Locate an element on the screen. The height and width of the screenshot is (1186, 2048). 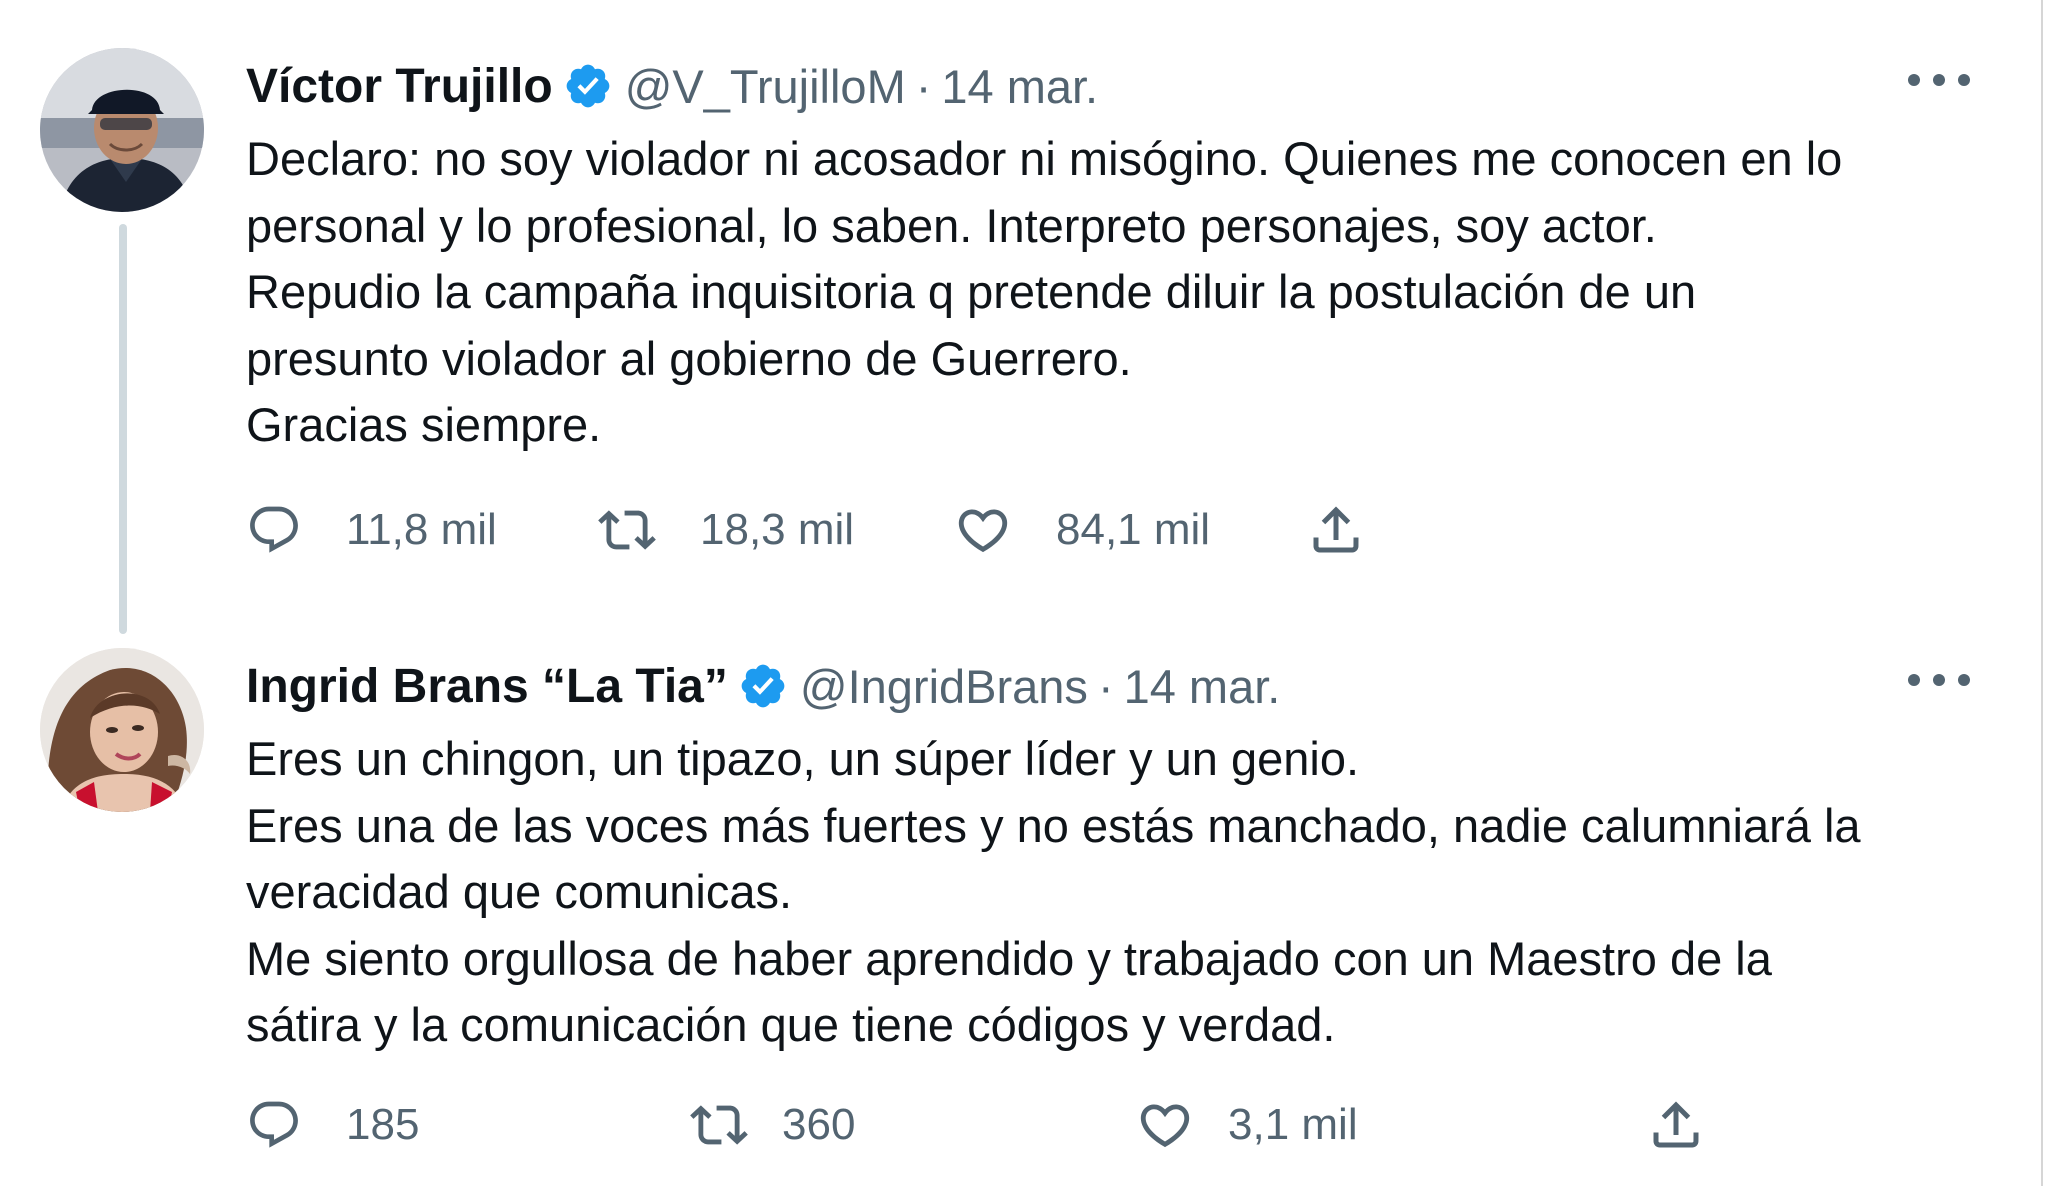
tweet-actions: 11,8 mil 18,3 mil 84,1 mil is located at coordinates (986, 530).